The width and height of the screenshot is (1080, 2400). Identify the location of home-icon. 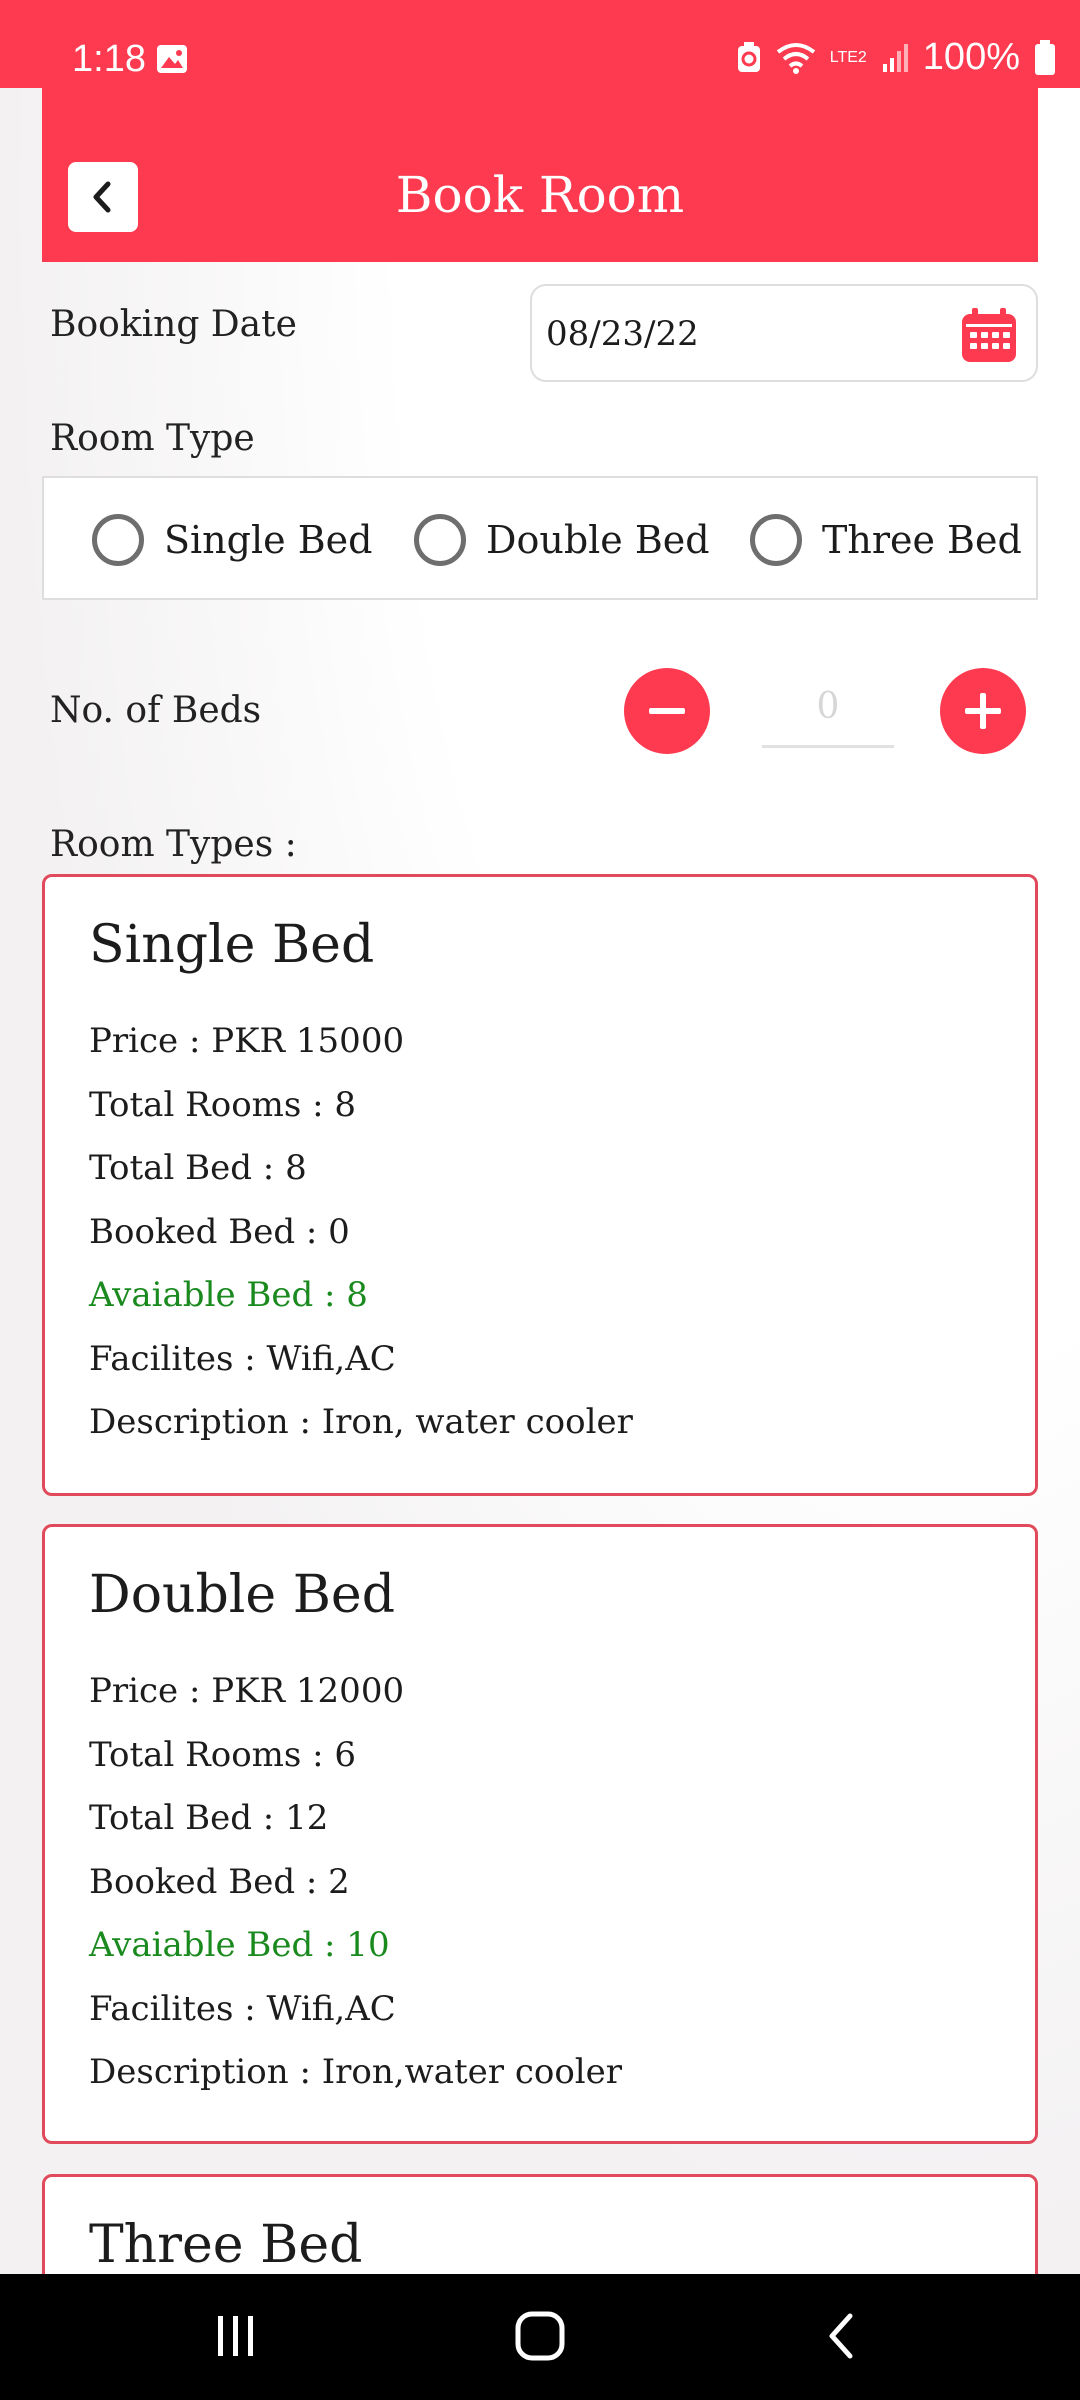
(540, 2336).